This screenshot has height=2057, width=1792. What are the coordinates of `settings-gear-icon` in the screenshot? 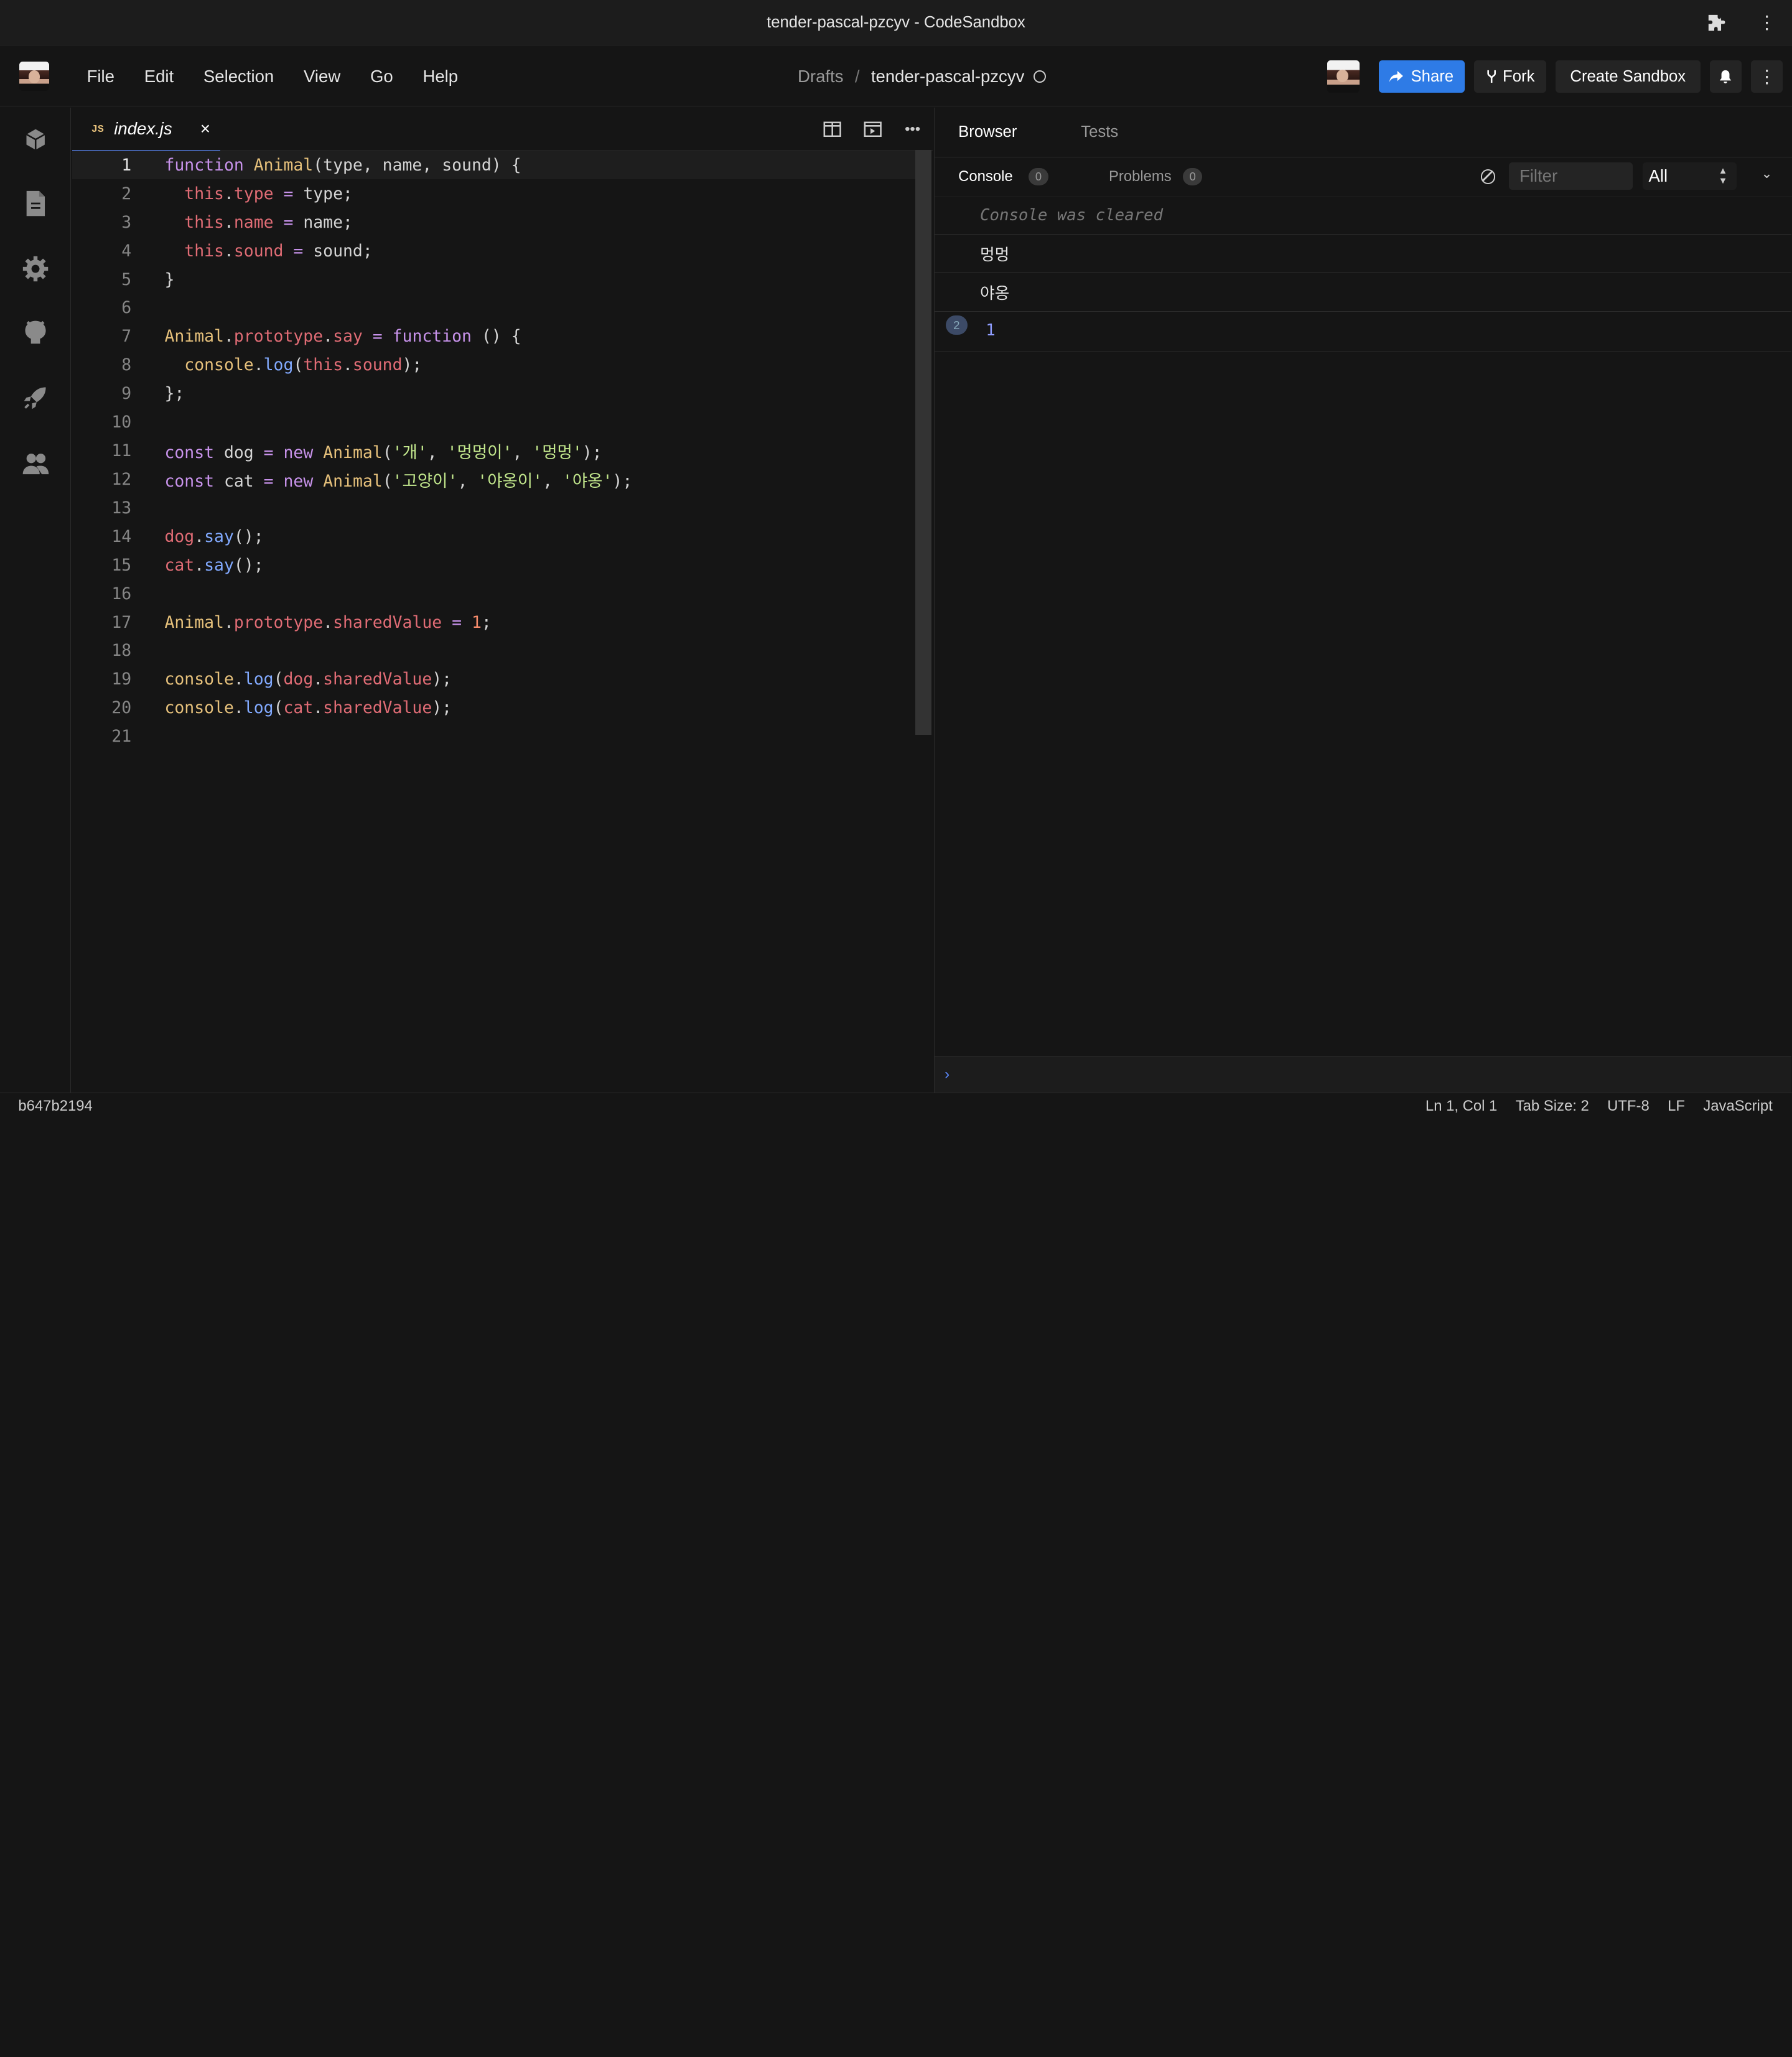 It's located at (35, 268).